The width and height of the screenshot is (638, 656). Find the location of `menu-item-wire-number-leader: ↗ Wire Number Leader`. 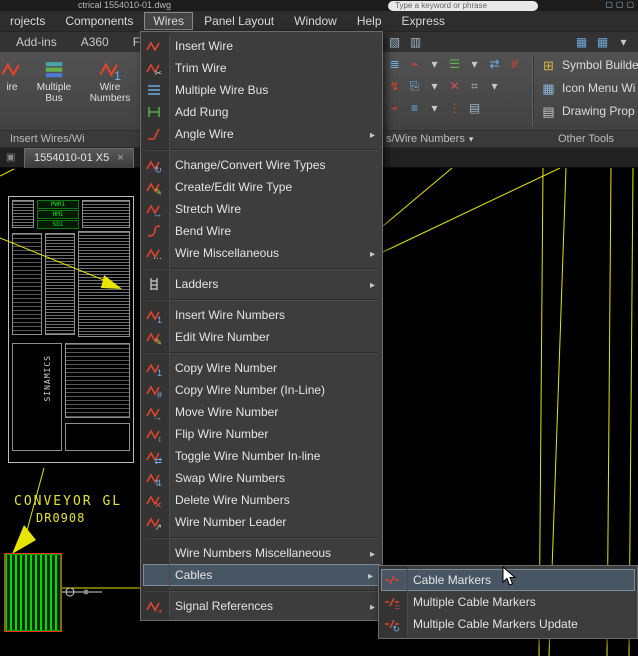

menu-item-wire-number-leader: ↗ Wire Number Leader is located at coordinates (261, 522).